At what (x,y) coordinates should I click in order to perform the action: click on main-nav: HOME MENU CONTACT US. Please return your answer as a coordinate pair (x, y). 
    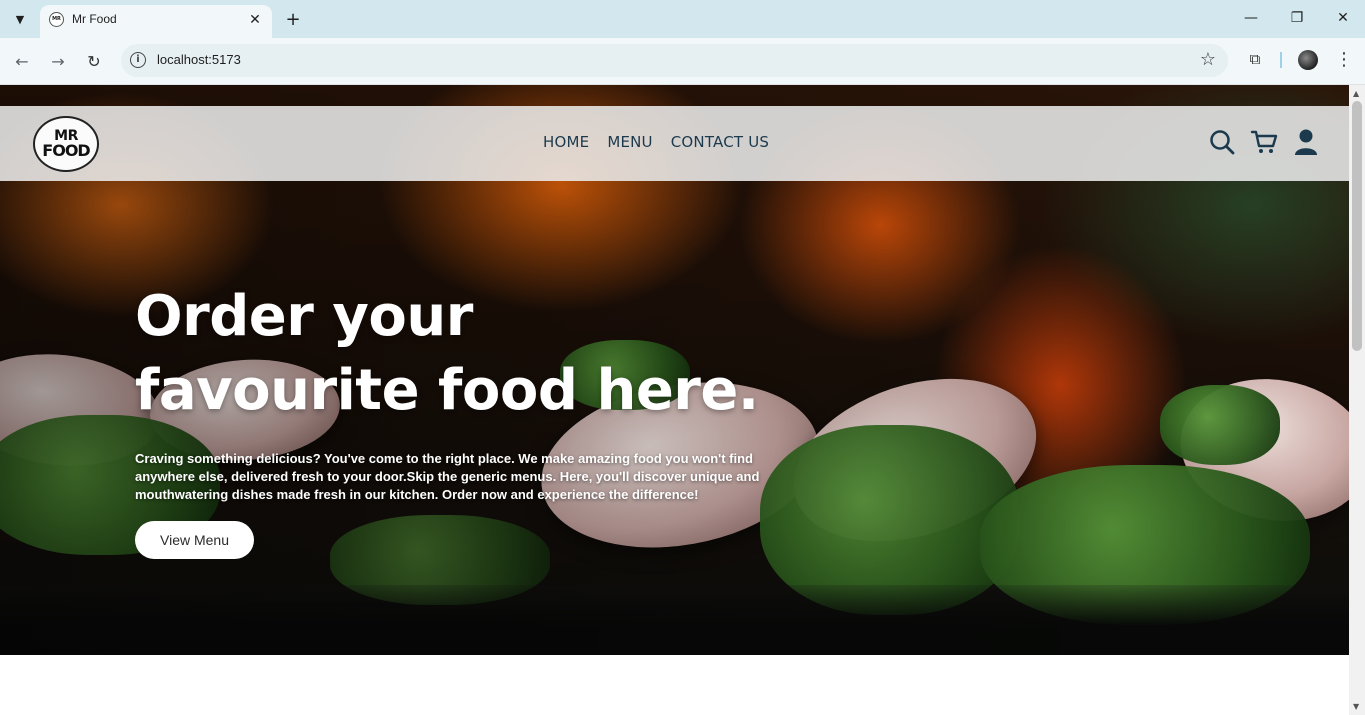
    Looking at the image, I should click on (656, 142).